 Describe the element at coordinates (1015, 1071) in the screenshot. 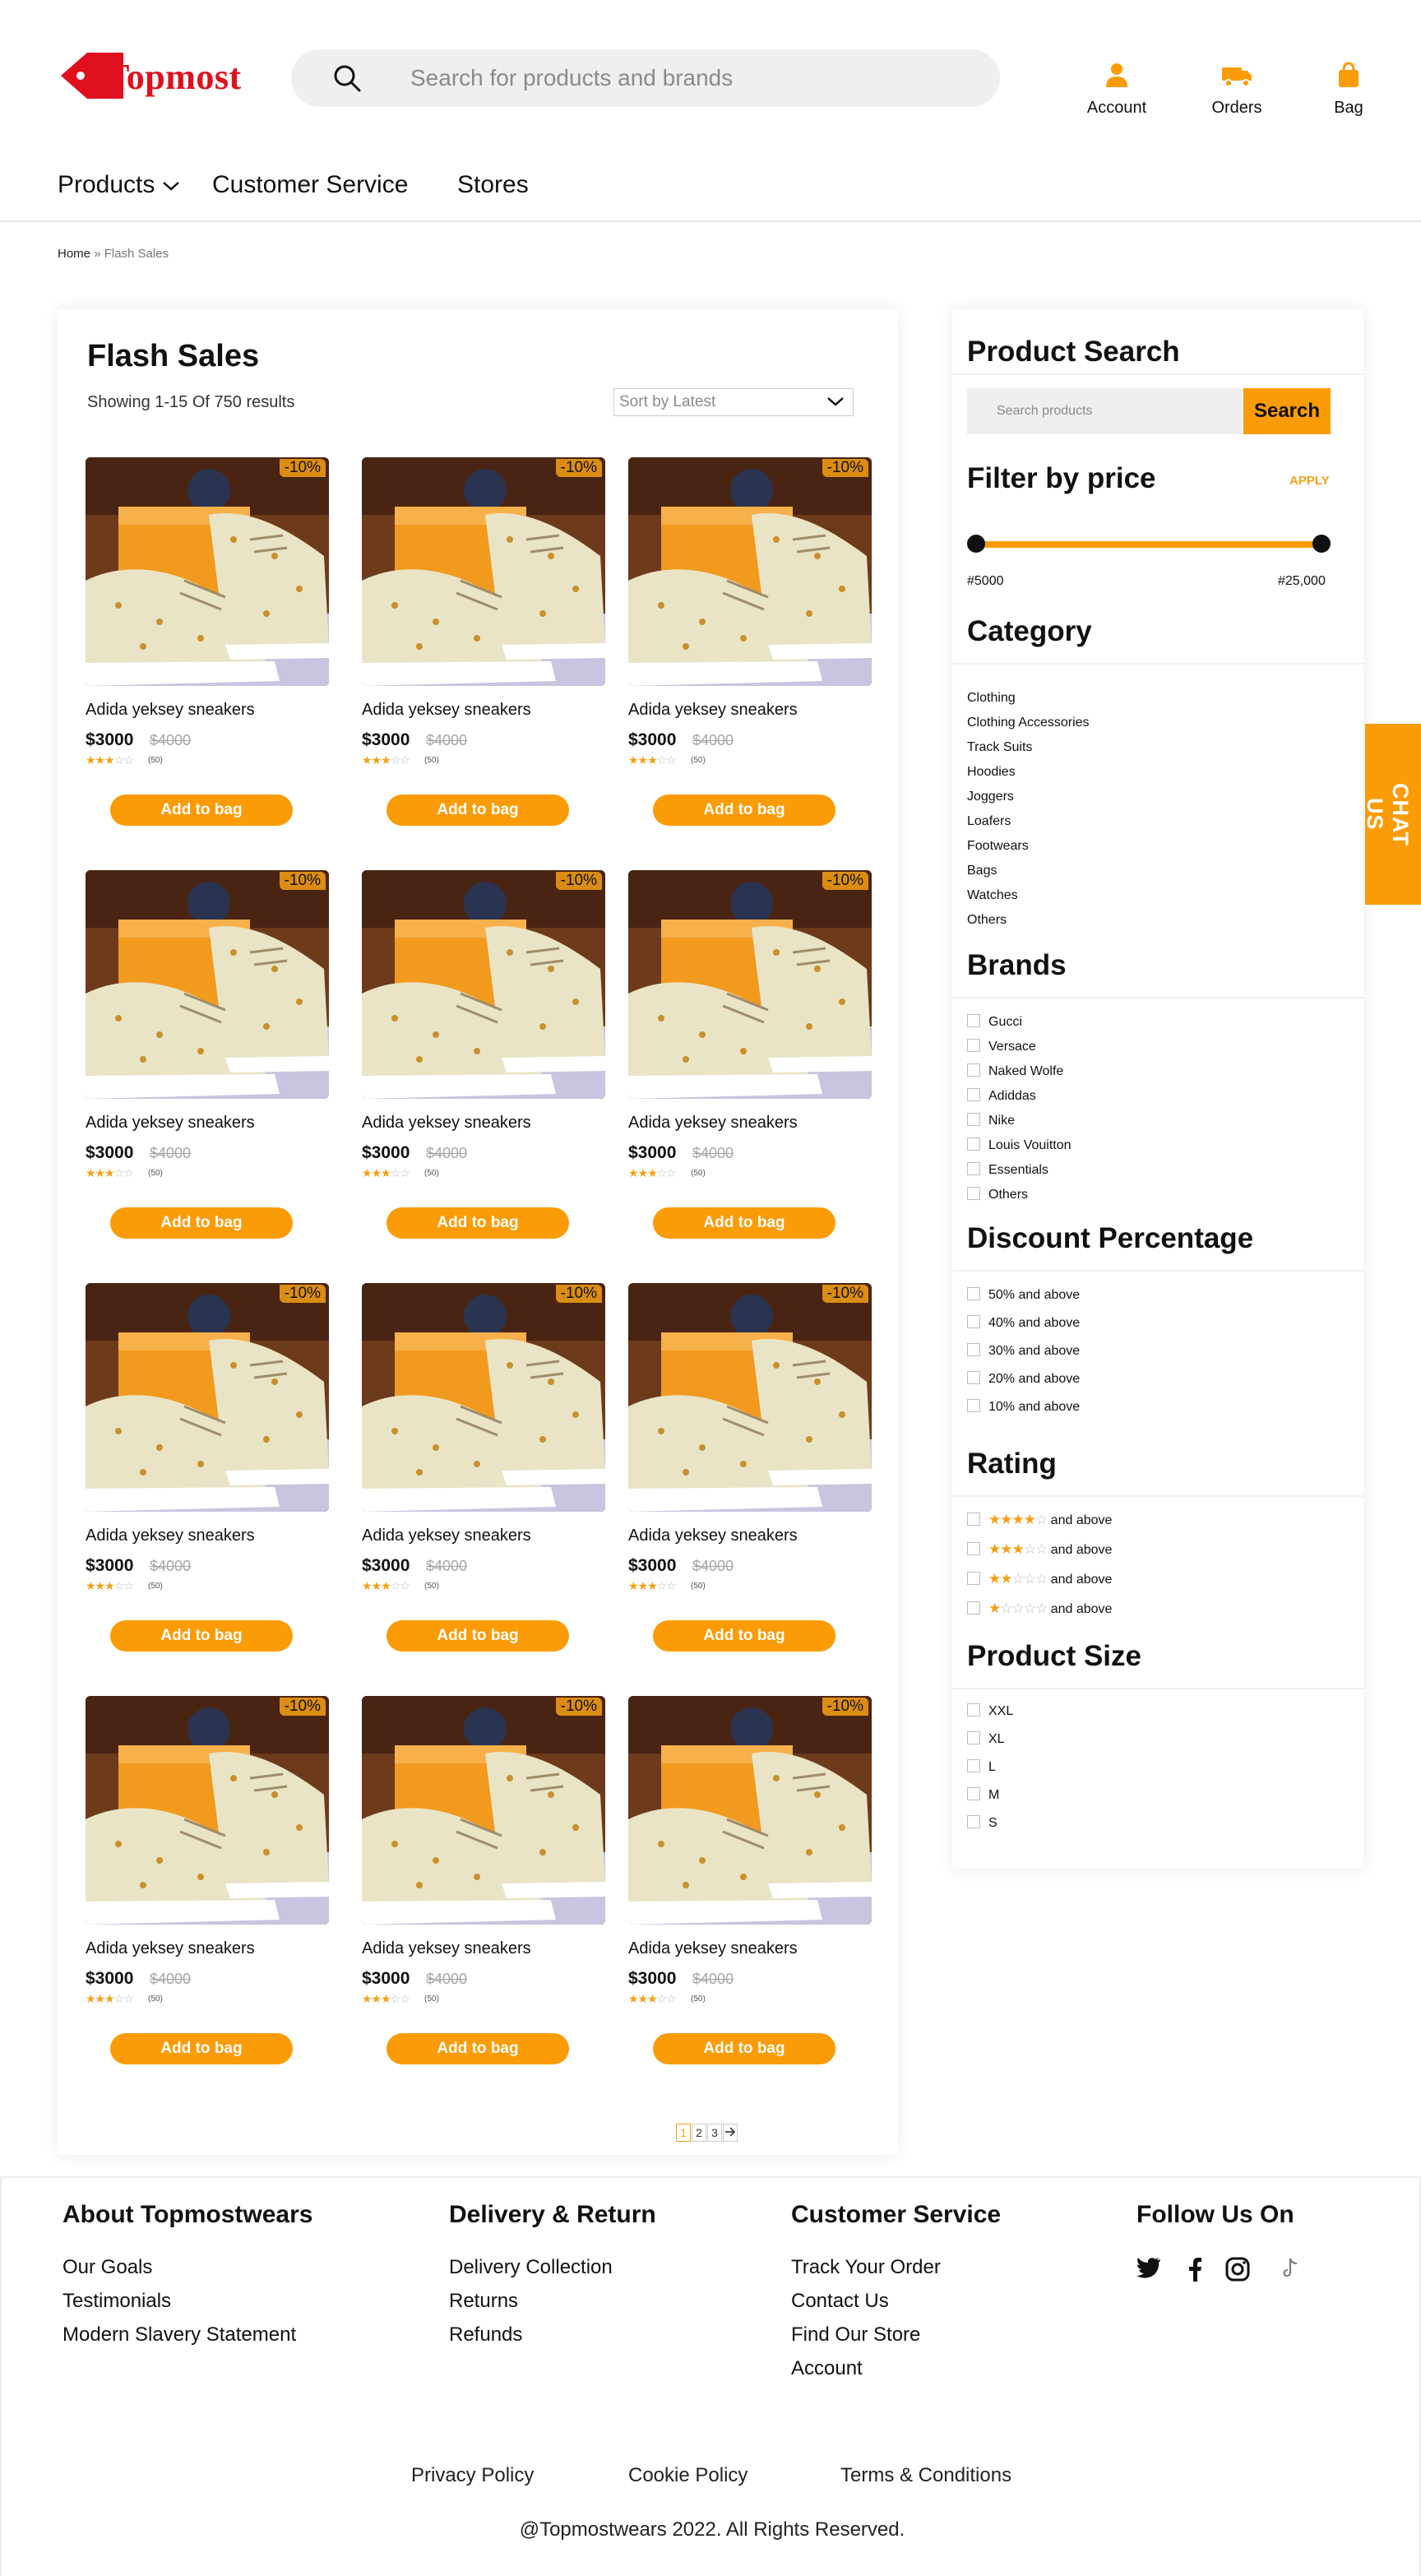

I see `brand-option: Naked Wolfe` at that location.